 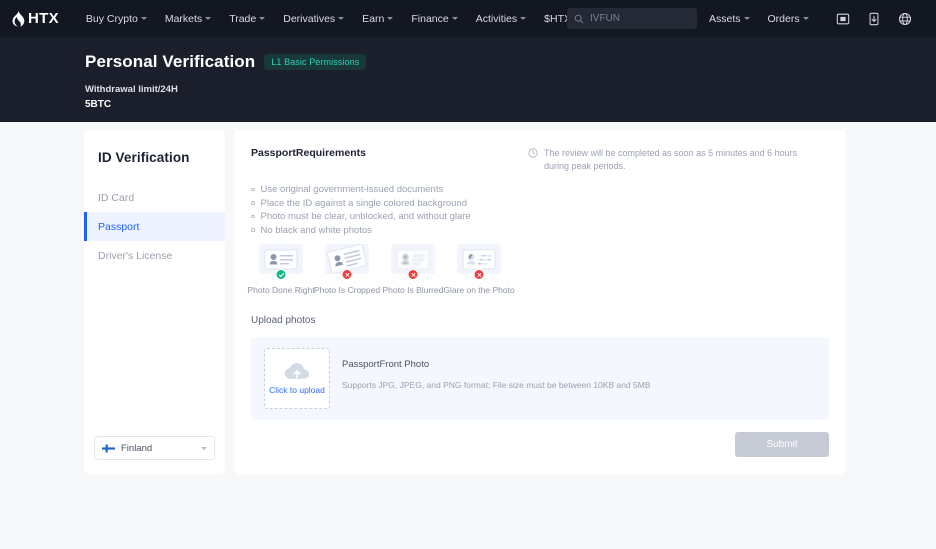 I want to click on nav-item-label: Assets, so click(x=725, y=18).